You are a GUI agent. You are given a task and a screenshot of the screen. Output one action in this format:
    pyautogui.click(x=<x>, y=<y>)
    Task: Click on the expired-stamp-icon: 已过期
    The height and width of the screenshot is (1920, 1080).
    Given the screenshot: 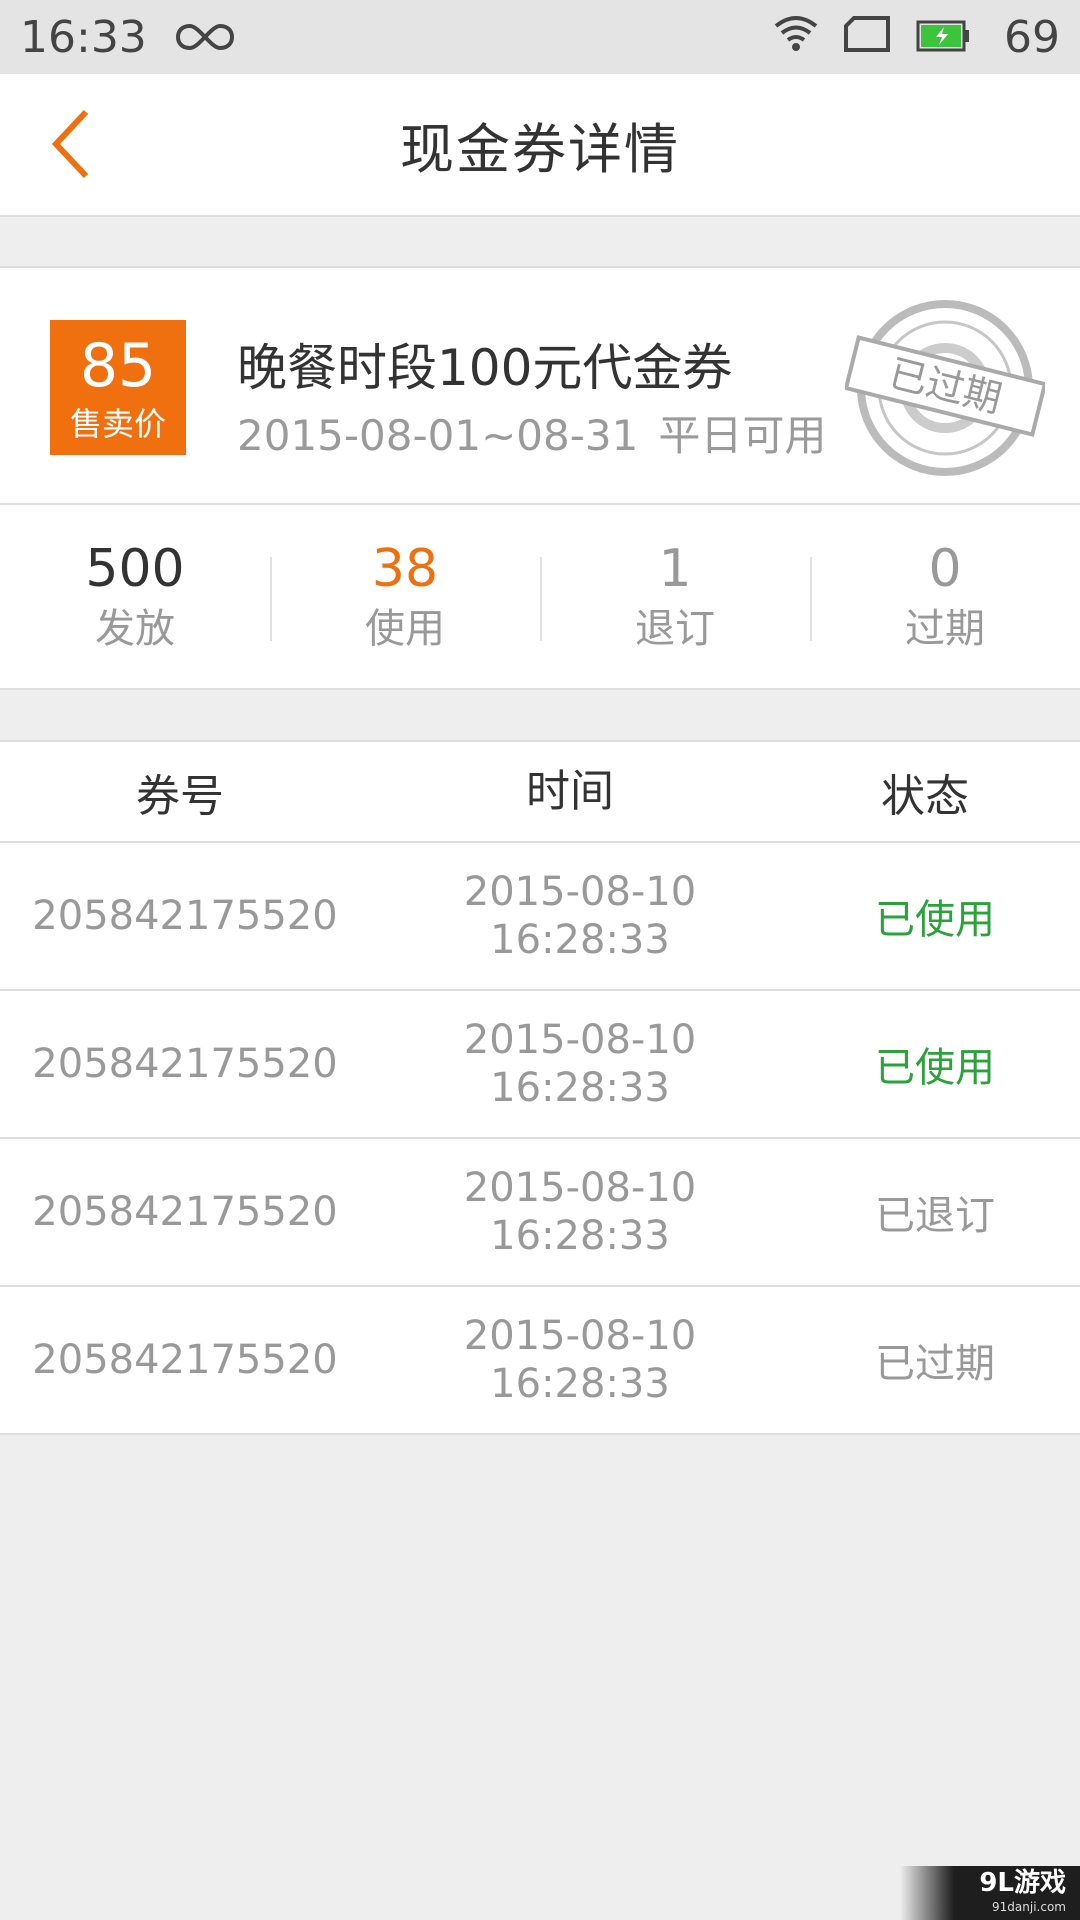 What is the action you would take?
    pyautogui.click(x=945, y=388)
    